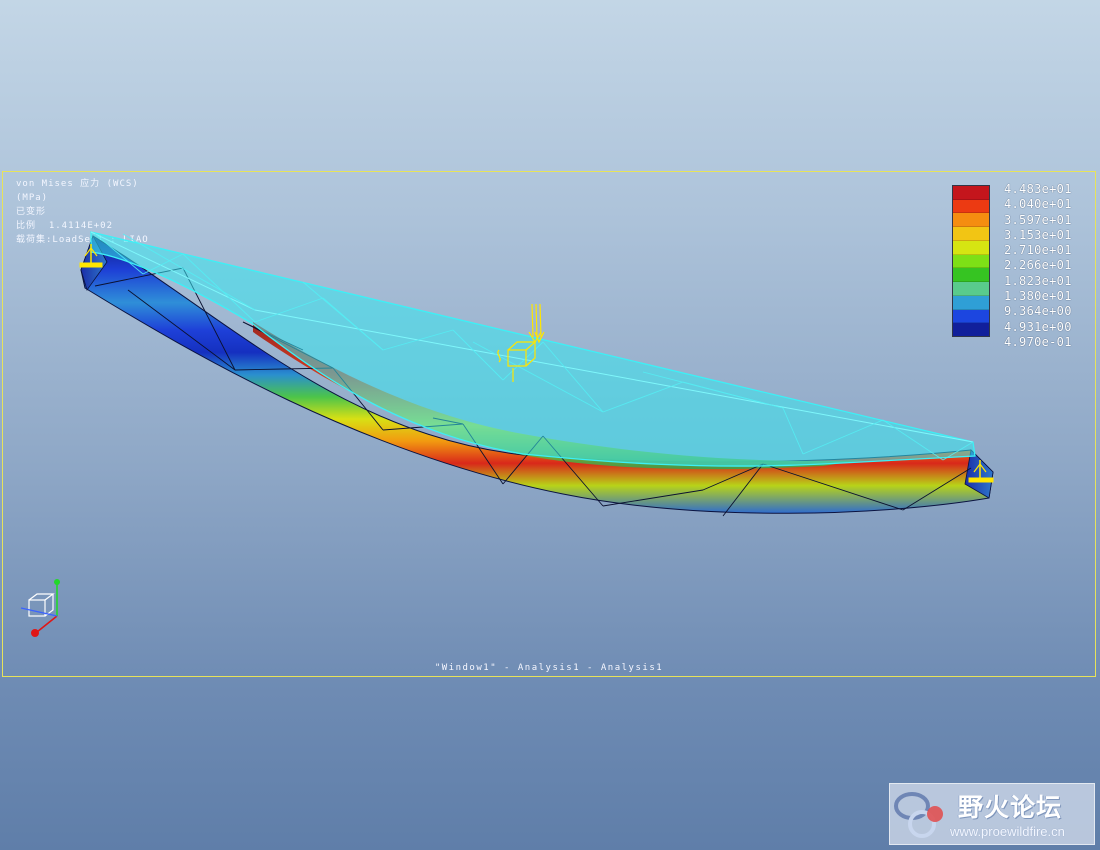 The height and width of the screenshot is (850, 1100). I want to click on coordinate-triad-icon, so click(40, 608).